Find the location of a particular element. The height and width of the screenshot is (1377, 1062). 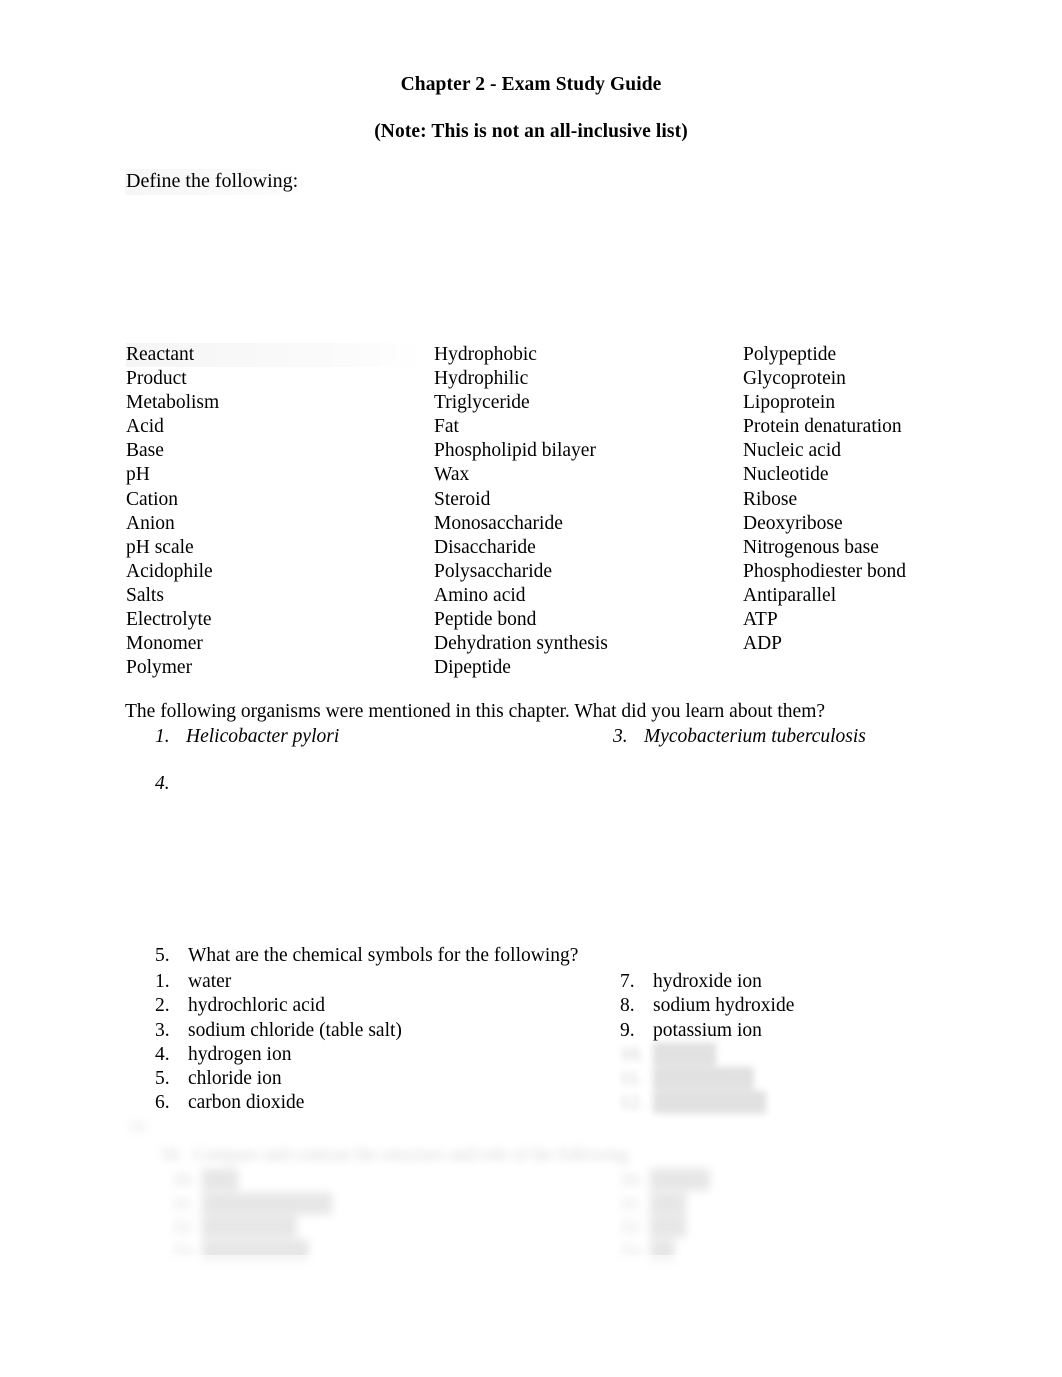

term-item: pH scale is located at coordinates (160, 547).